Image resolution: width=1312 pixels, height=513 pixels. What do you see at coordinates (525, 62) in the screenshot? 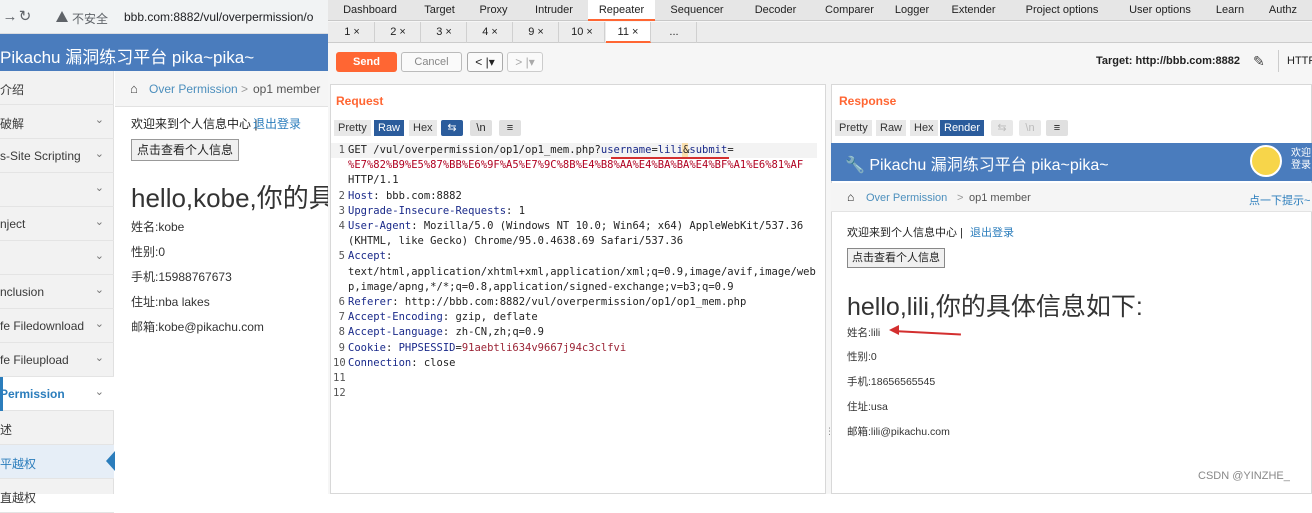
I see `history-forward-button: > |▾` at bounding box center [525, 62].